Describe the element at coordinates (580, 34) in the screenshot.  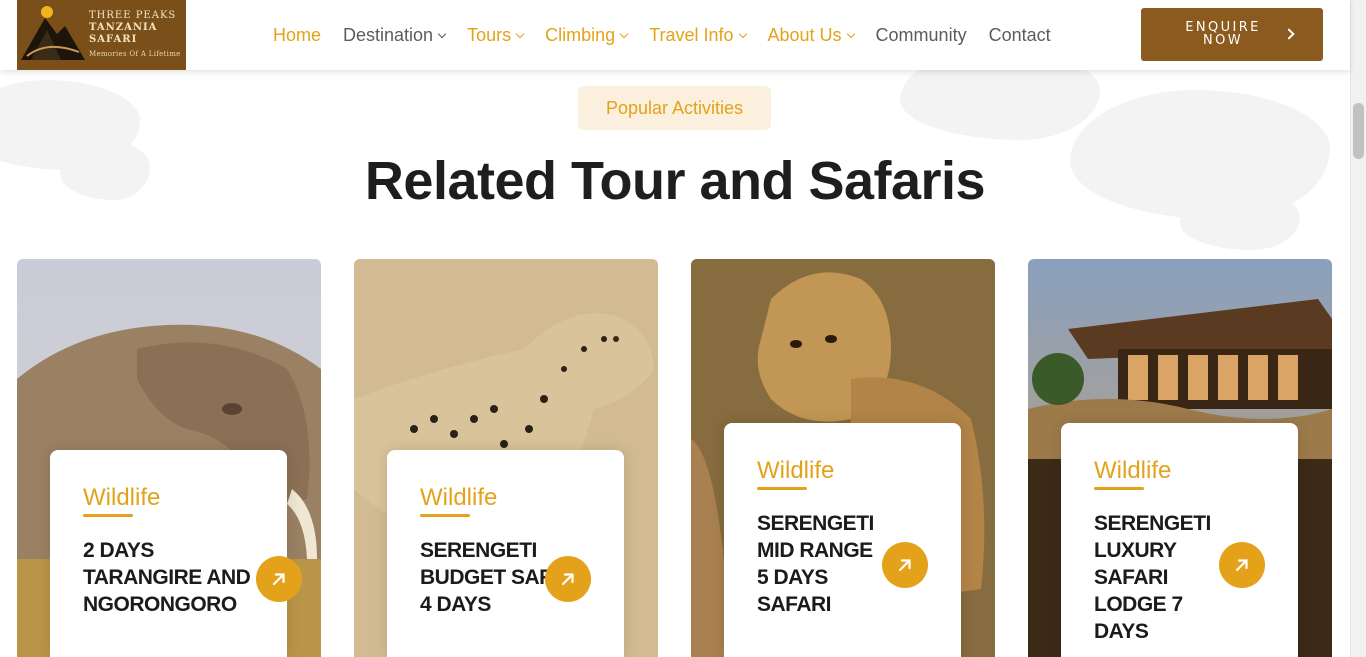
I see `nav-climbing-label: Climbing` at that location.